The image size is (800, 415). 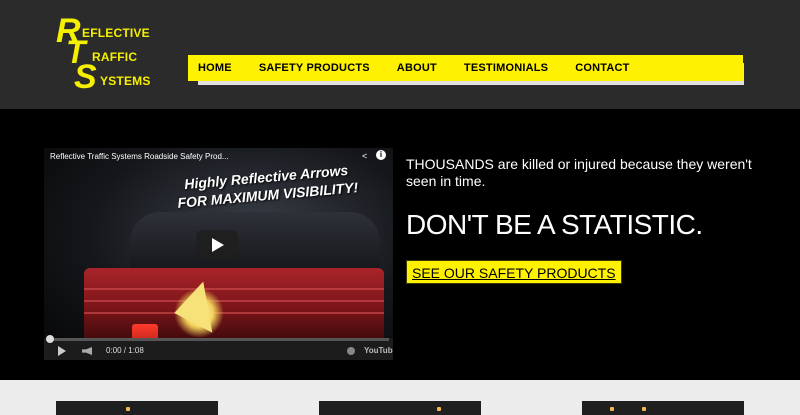 I want to click on nav-home: HOME, so click(x=215, y=68).